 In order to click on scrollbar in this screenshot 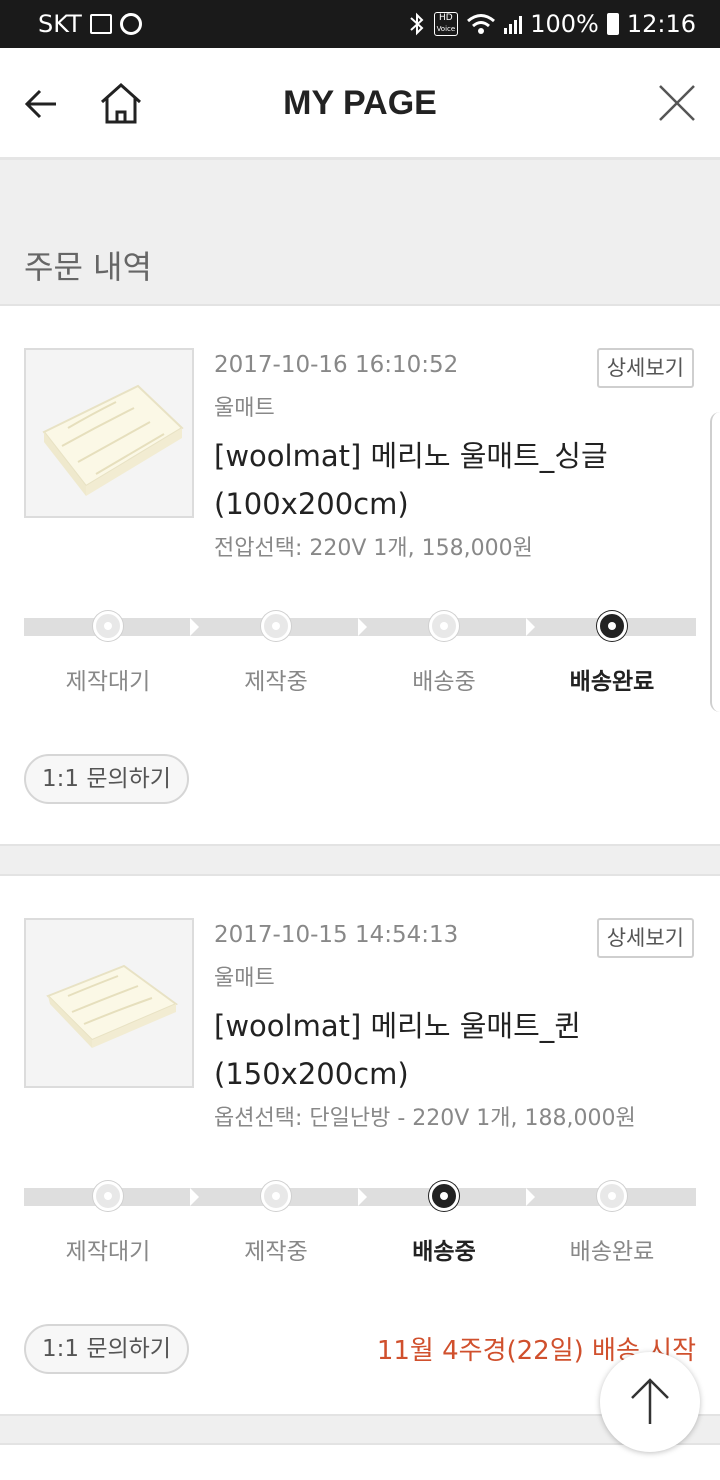, I will do `click(715, 562)`.